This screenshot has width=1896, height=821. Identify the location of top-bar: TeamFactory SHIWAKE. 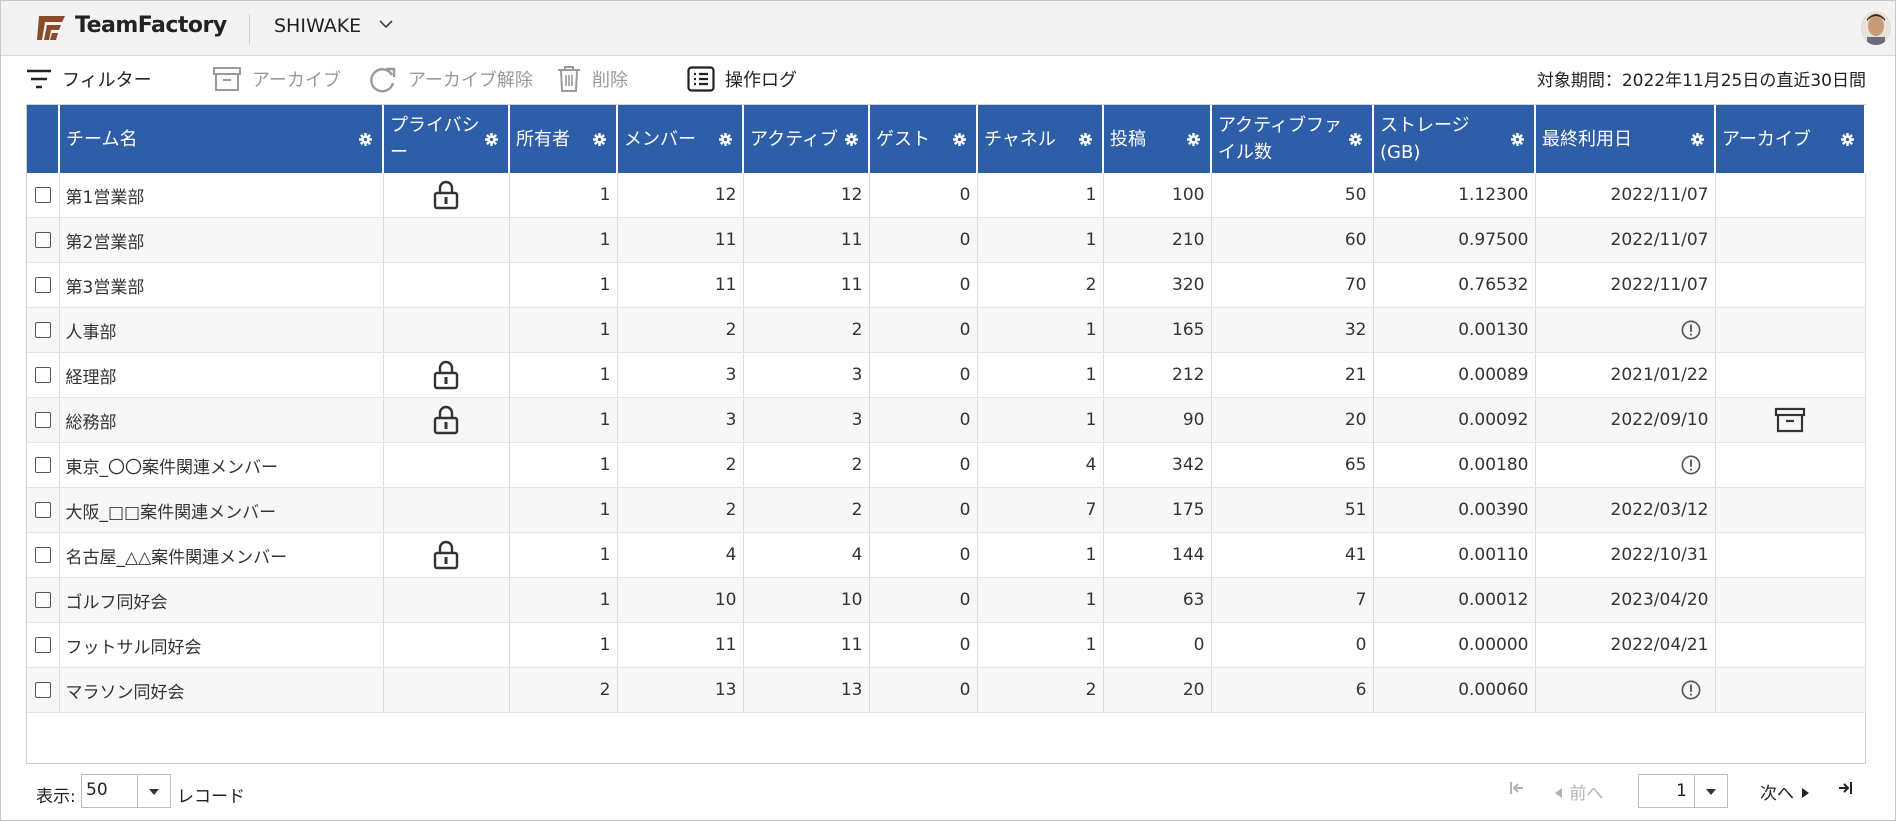
(948, 28).